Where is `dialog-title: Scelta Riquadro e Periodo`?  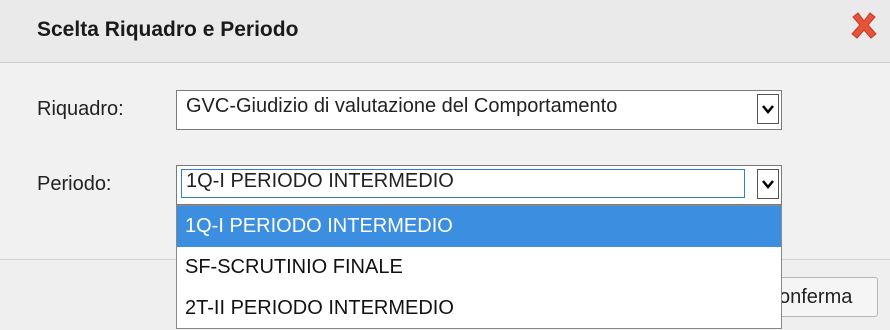 dialog-title: Scelta Riquadro e Periodo is located at coordinates (168, 29).